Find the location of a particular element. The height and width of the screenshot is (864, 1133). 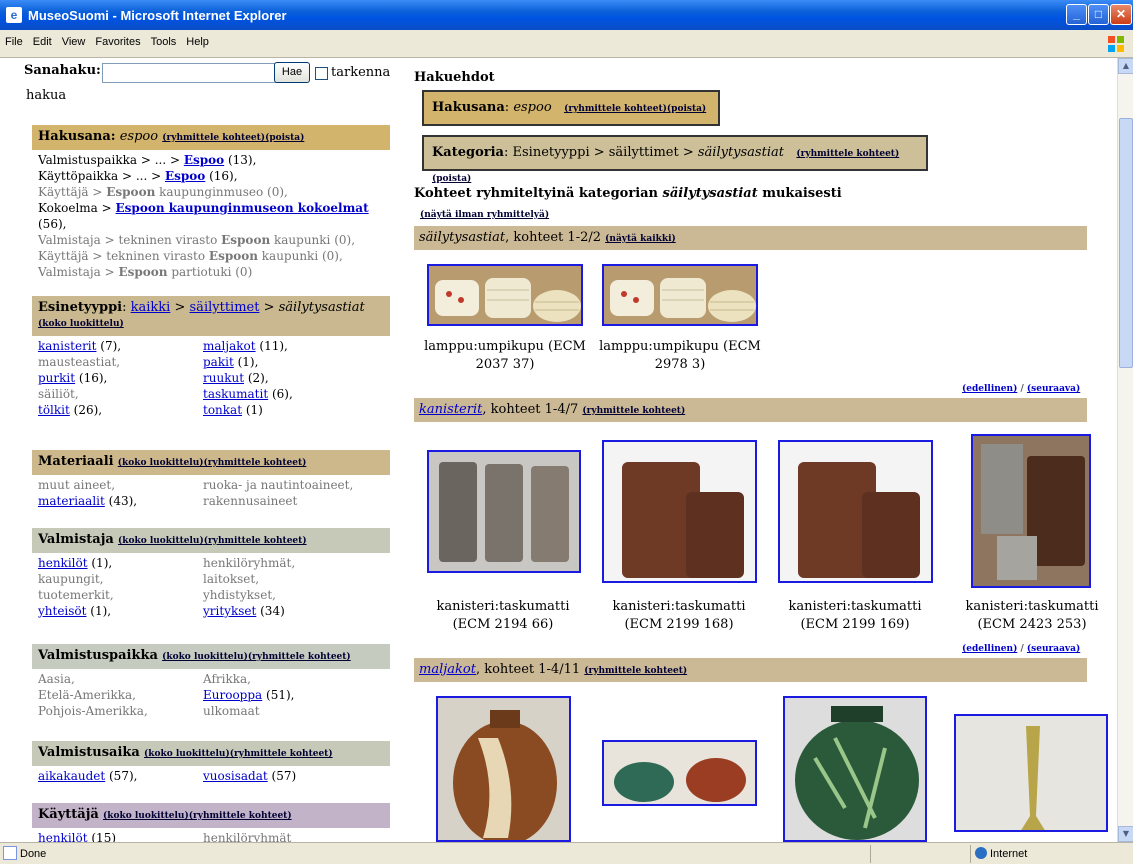

facet-item-link: purkit is located at coordinates (56, 378).